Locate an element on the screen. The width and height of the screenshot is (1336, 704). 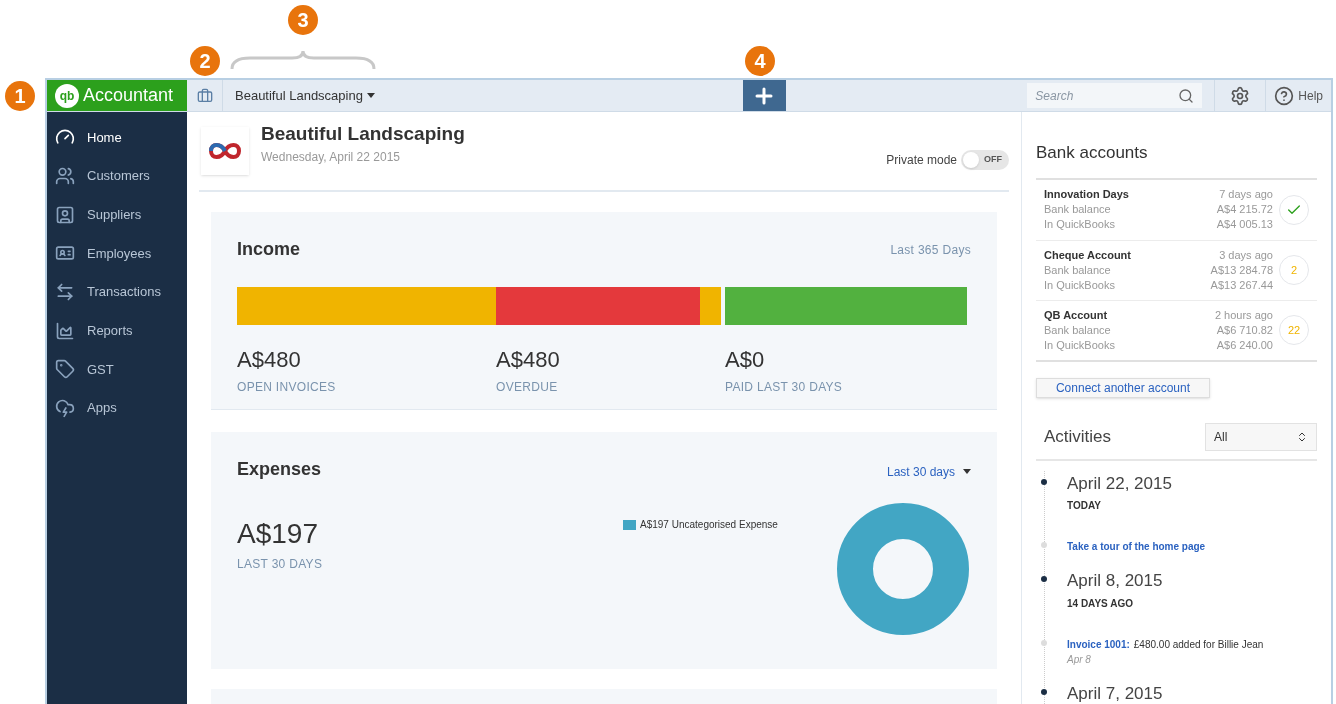
tag-icon is located at coordinates (65, 369).